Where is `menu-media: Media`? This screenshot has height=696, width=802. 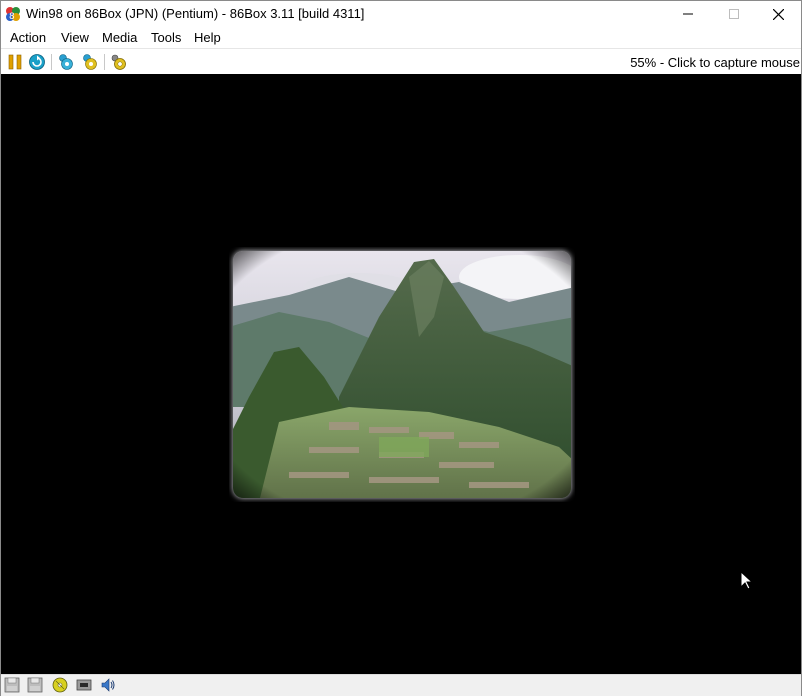
menu-media: Media is located at coordinates (119, 37).